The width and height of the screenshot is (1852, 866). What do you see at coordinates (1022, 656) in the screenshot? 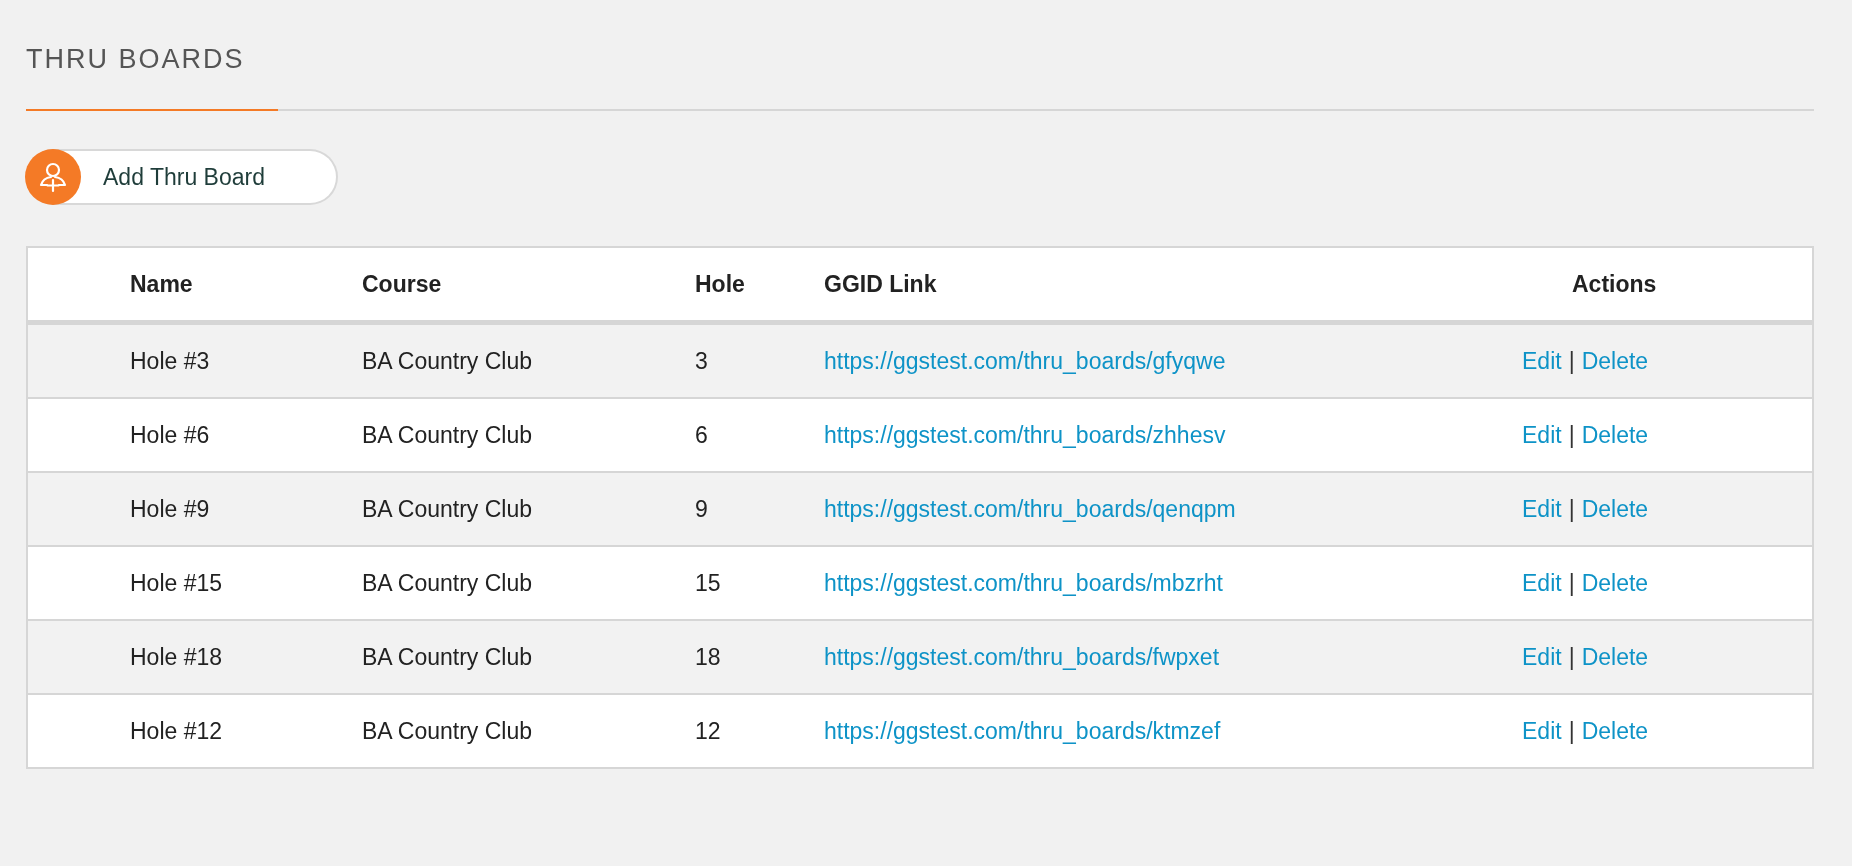
I see `ggid-link: https://ggstest.com/thru_boards/fwpxet` at bounding box center [1022, 656].